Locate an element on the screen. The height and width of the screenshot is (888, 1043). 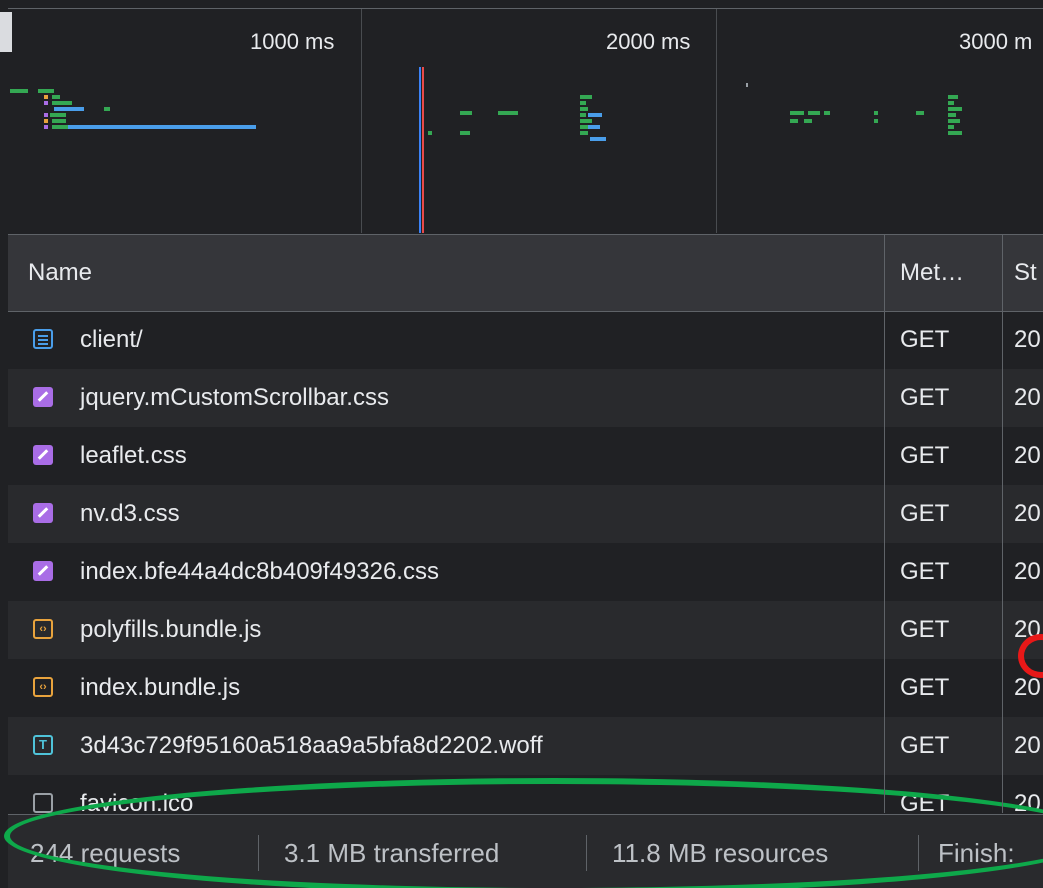
document-icon is located at coordinates (43, 339).